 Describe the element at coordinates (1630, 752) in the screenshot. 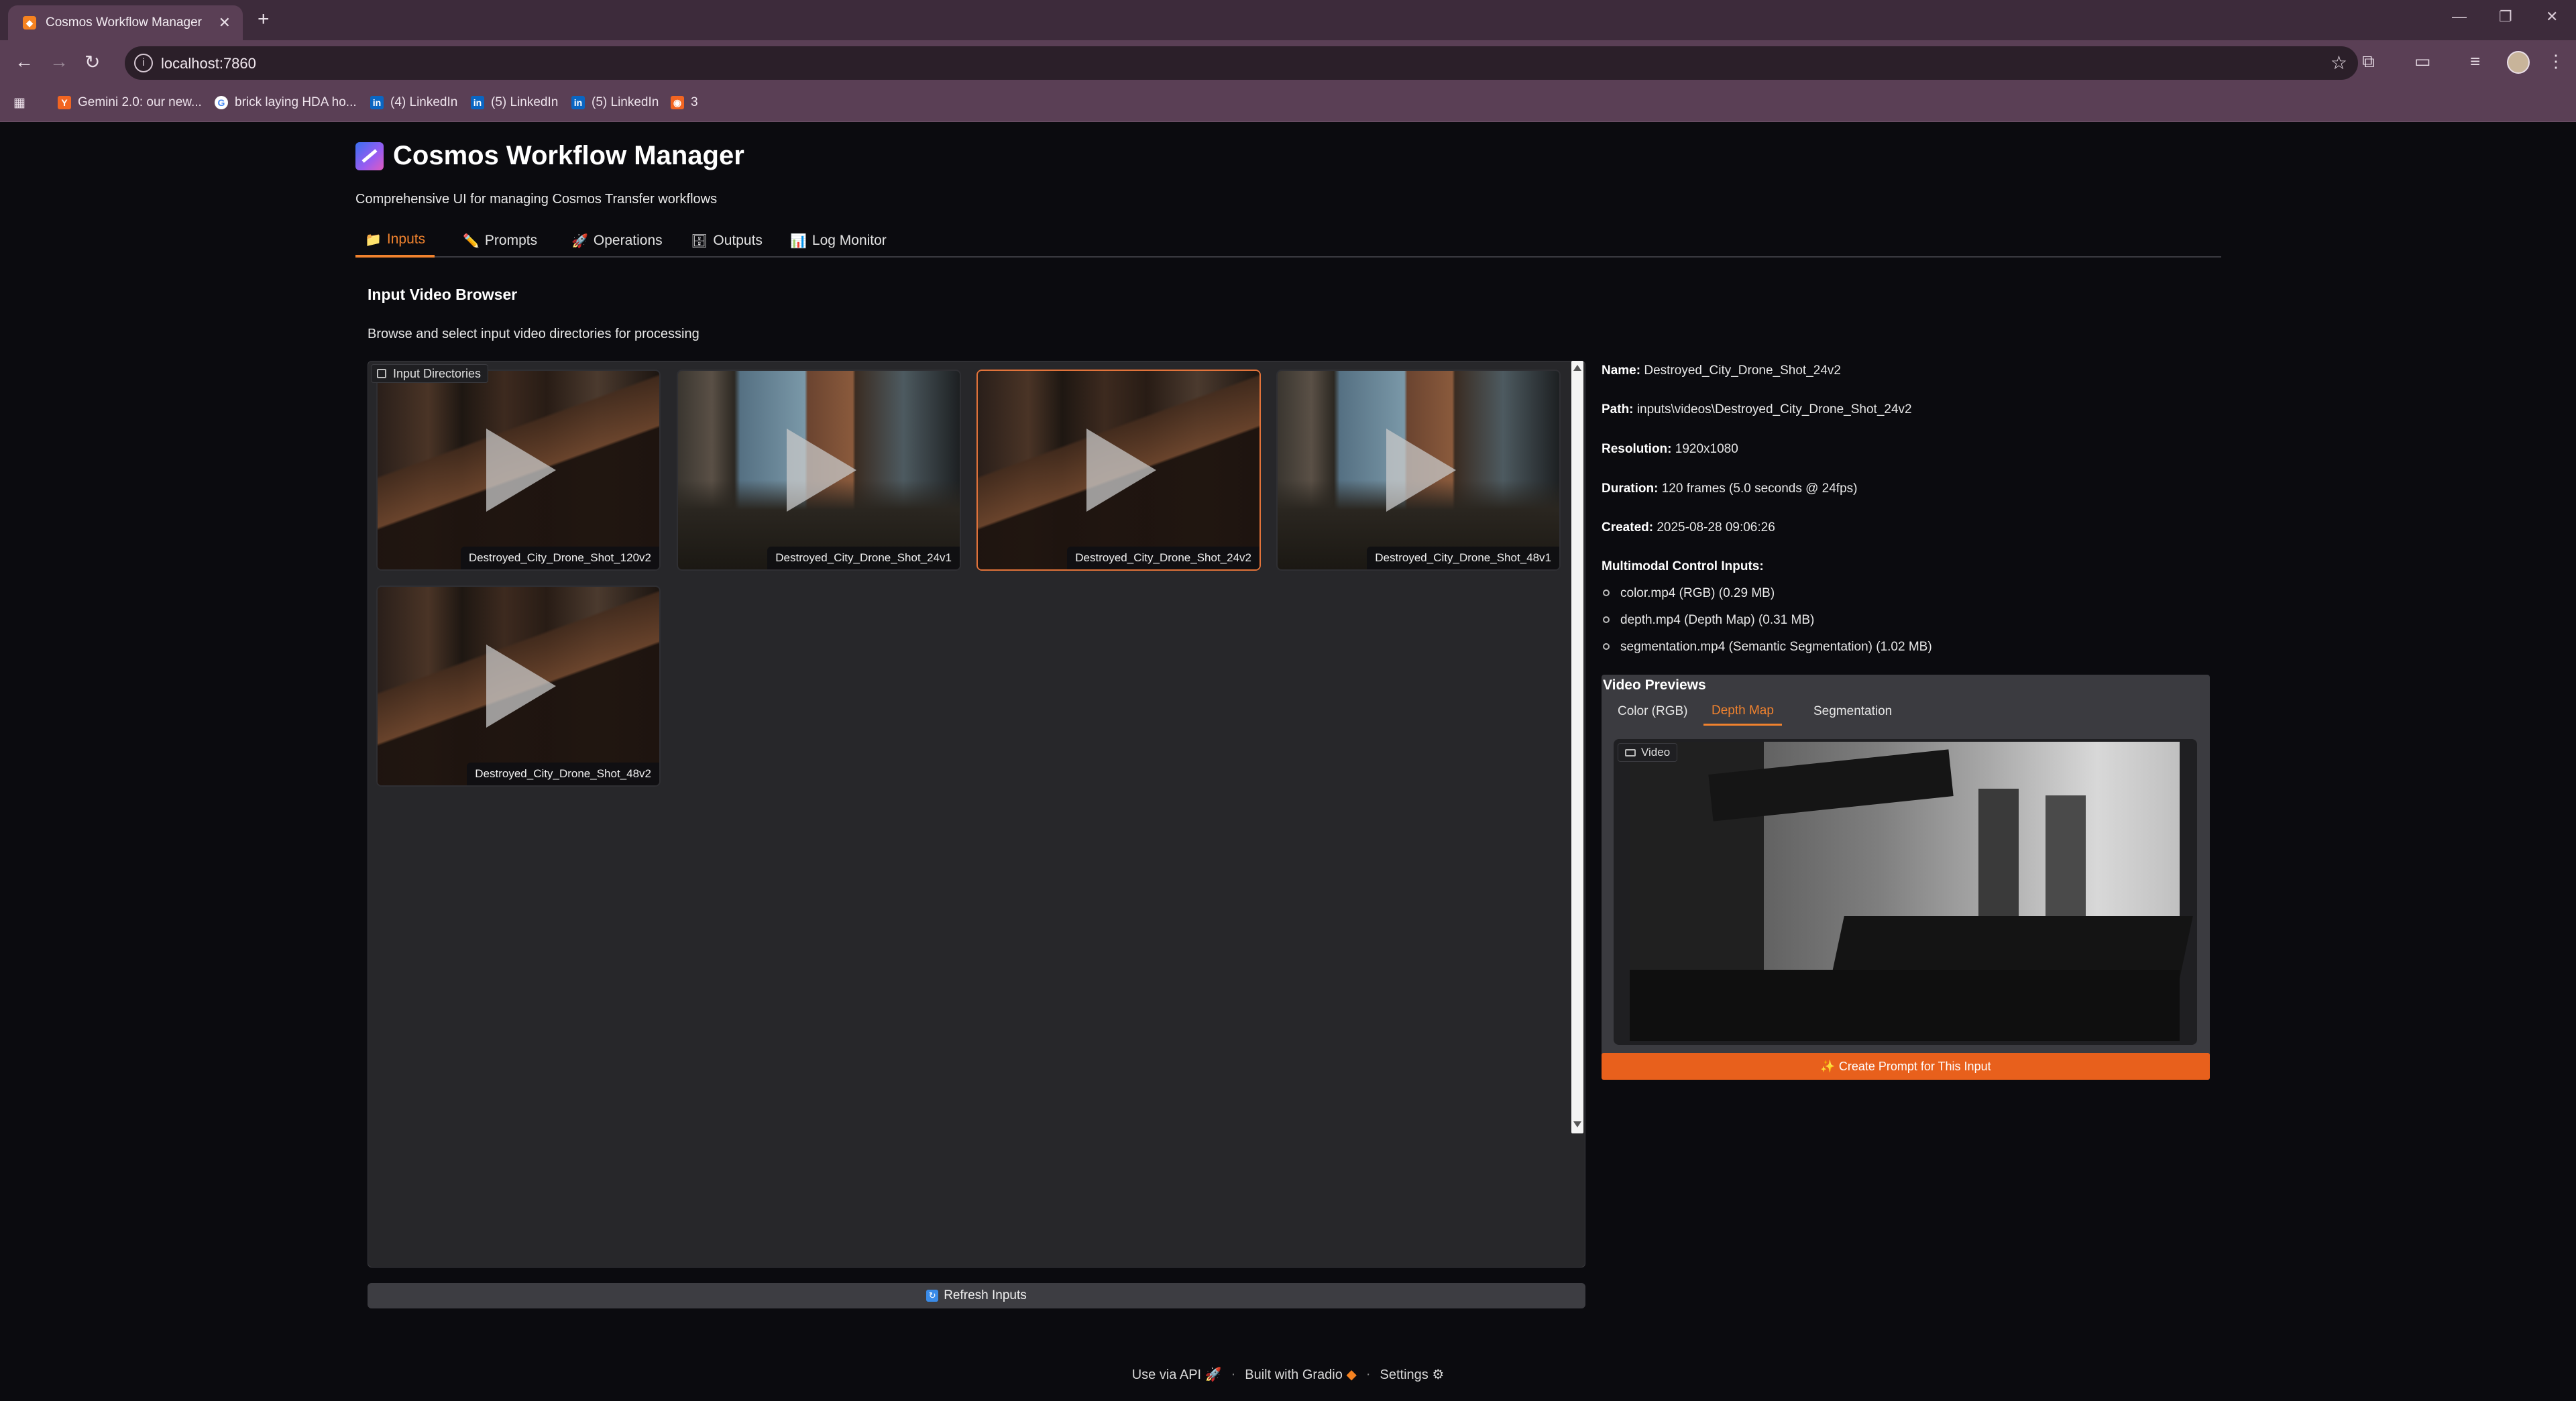

I see `video-camera-icon` at that location.